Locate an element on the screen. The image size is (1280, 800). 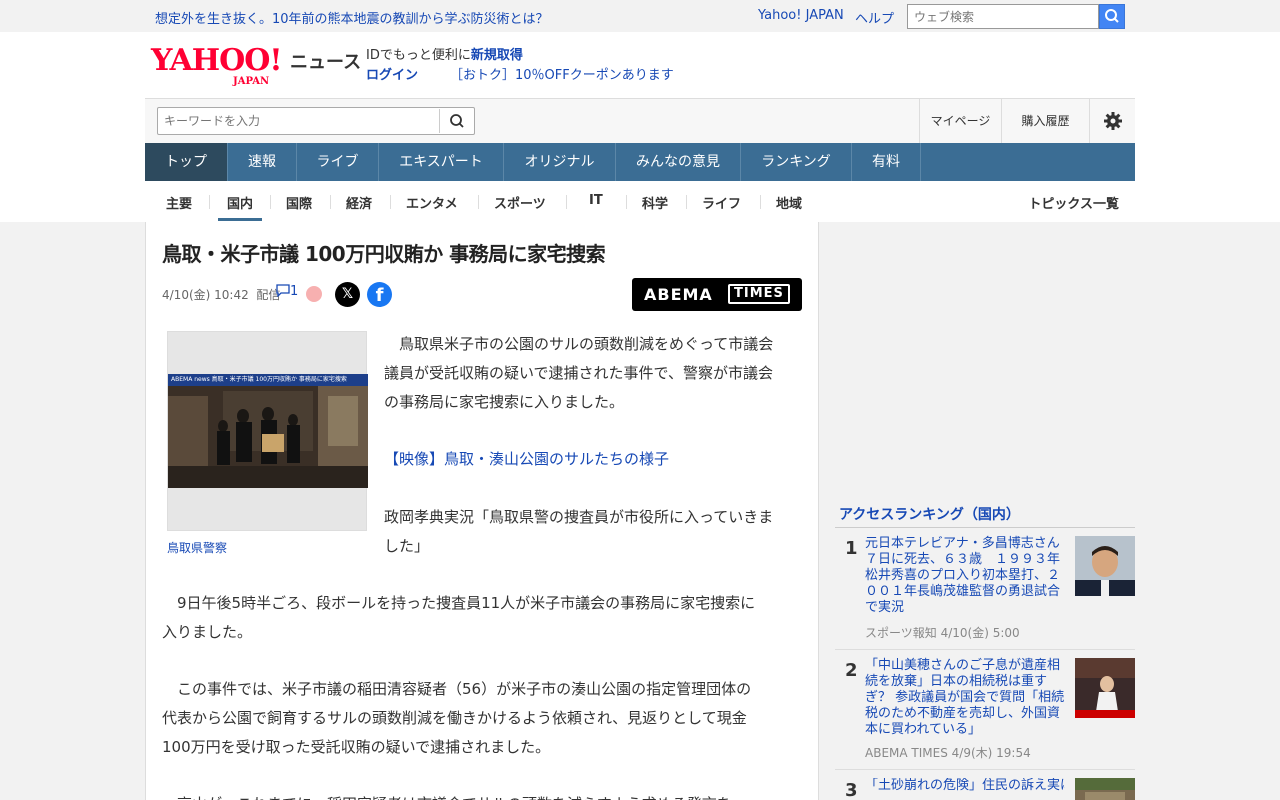
promo-link: 想定外を生き抜く。10年前の熊本地震の教訓から学ぶ防災術とは？ is located at coordinates (352, 17).